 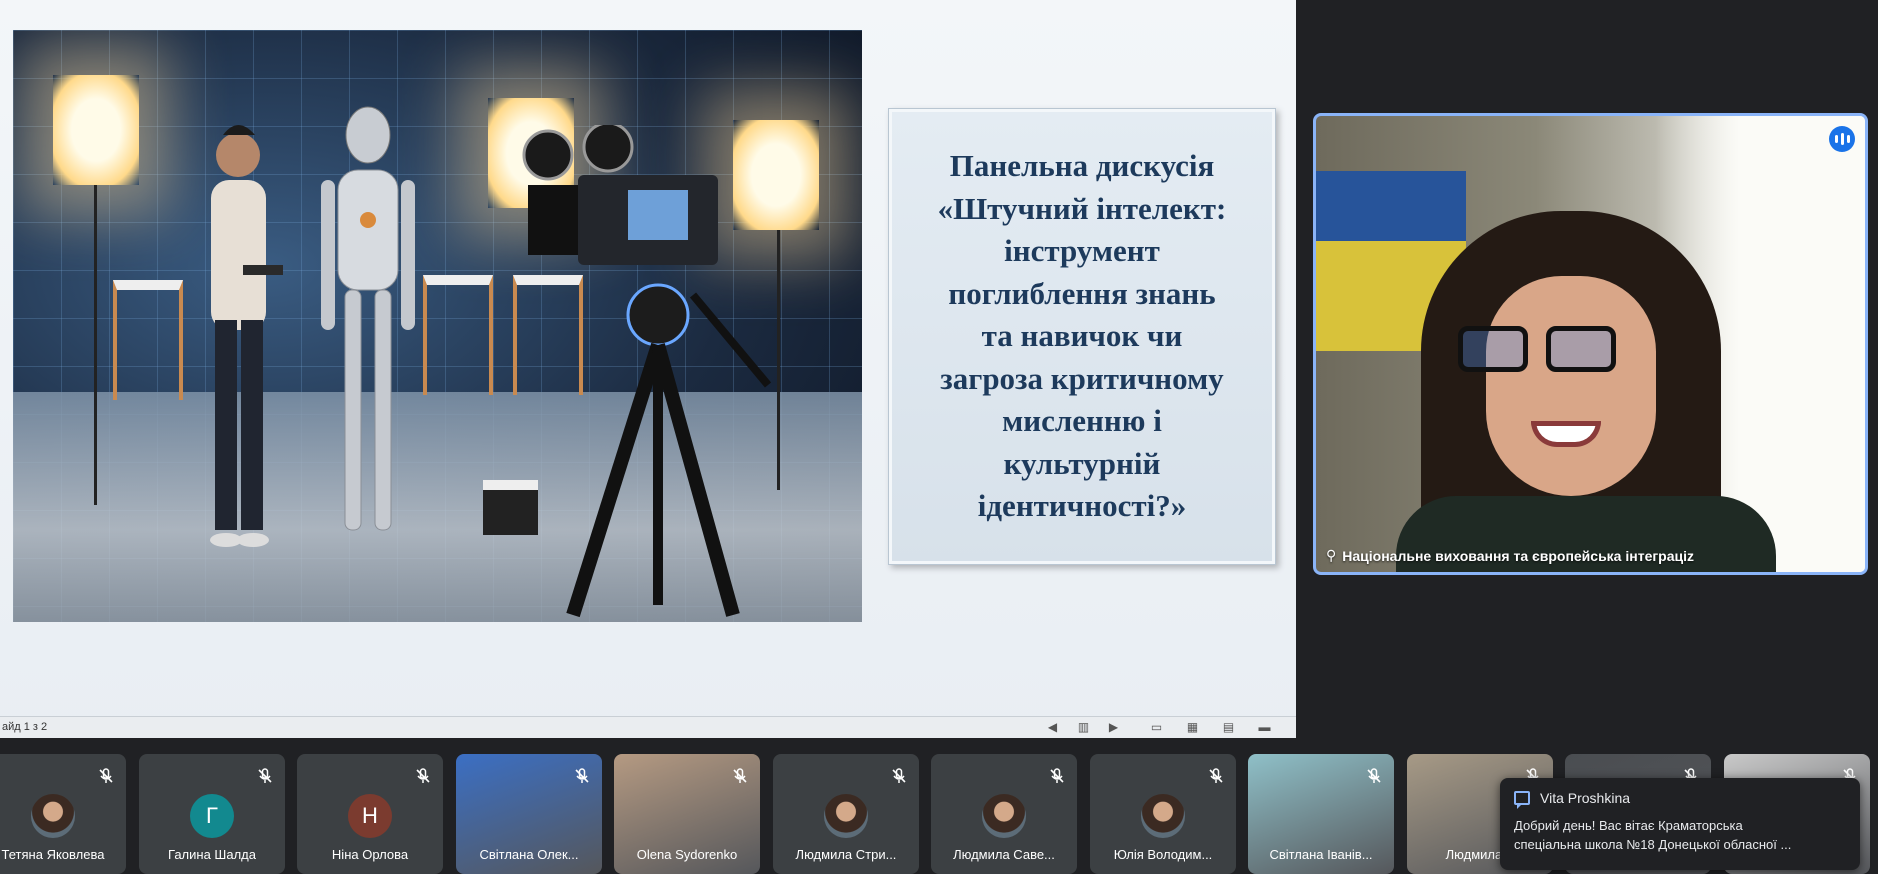 I want to click on participant-tile: Г Галина Шалда, so click(x=212, y=814).